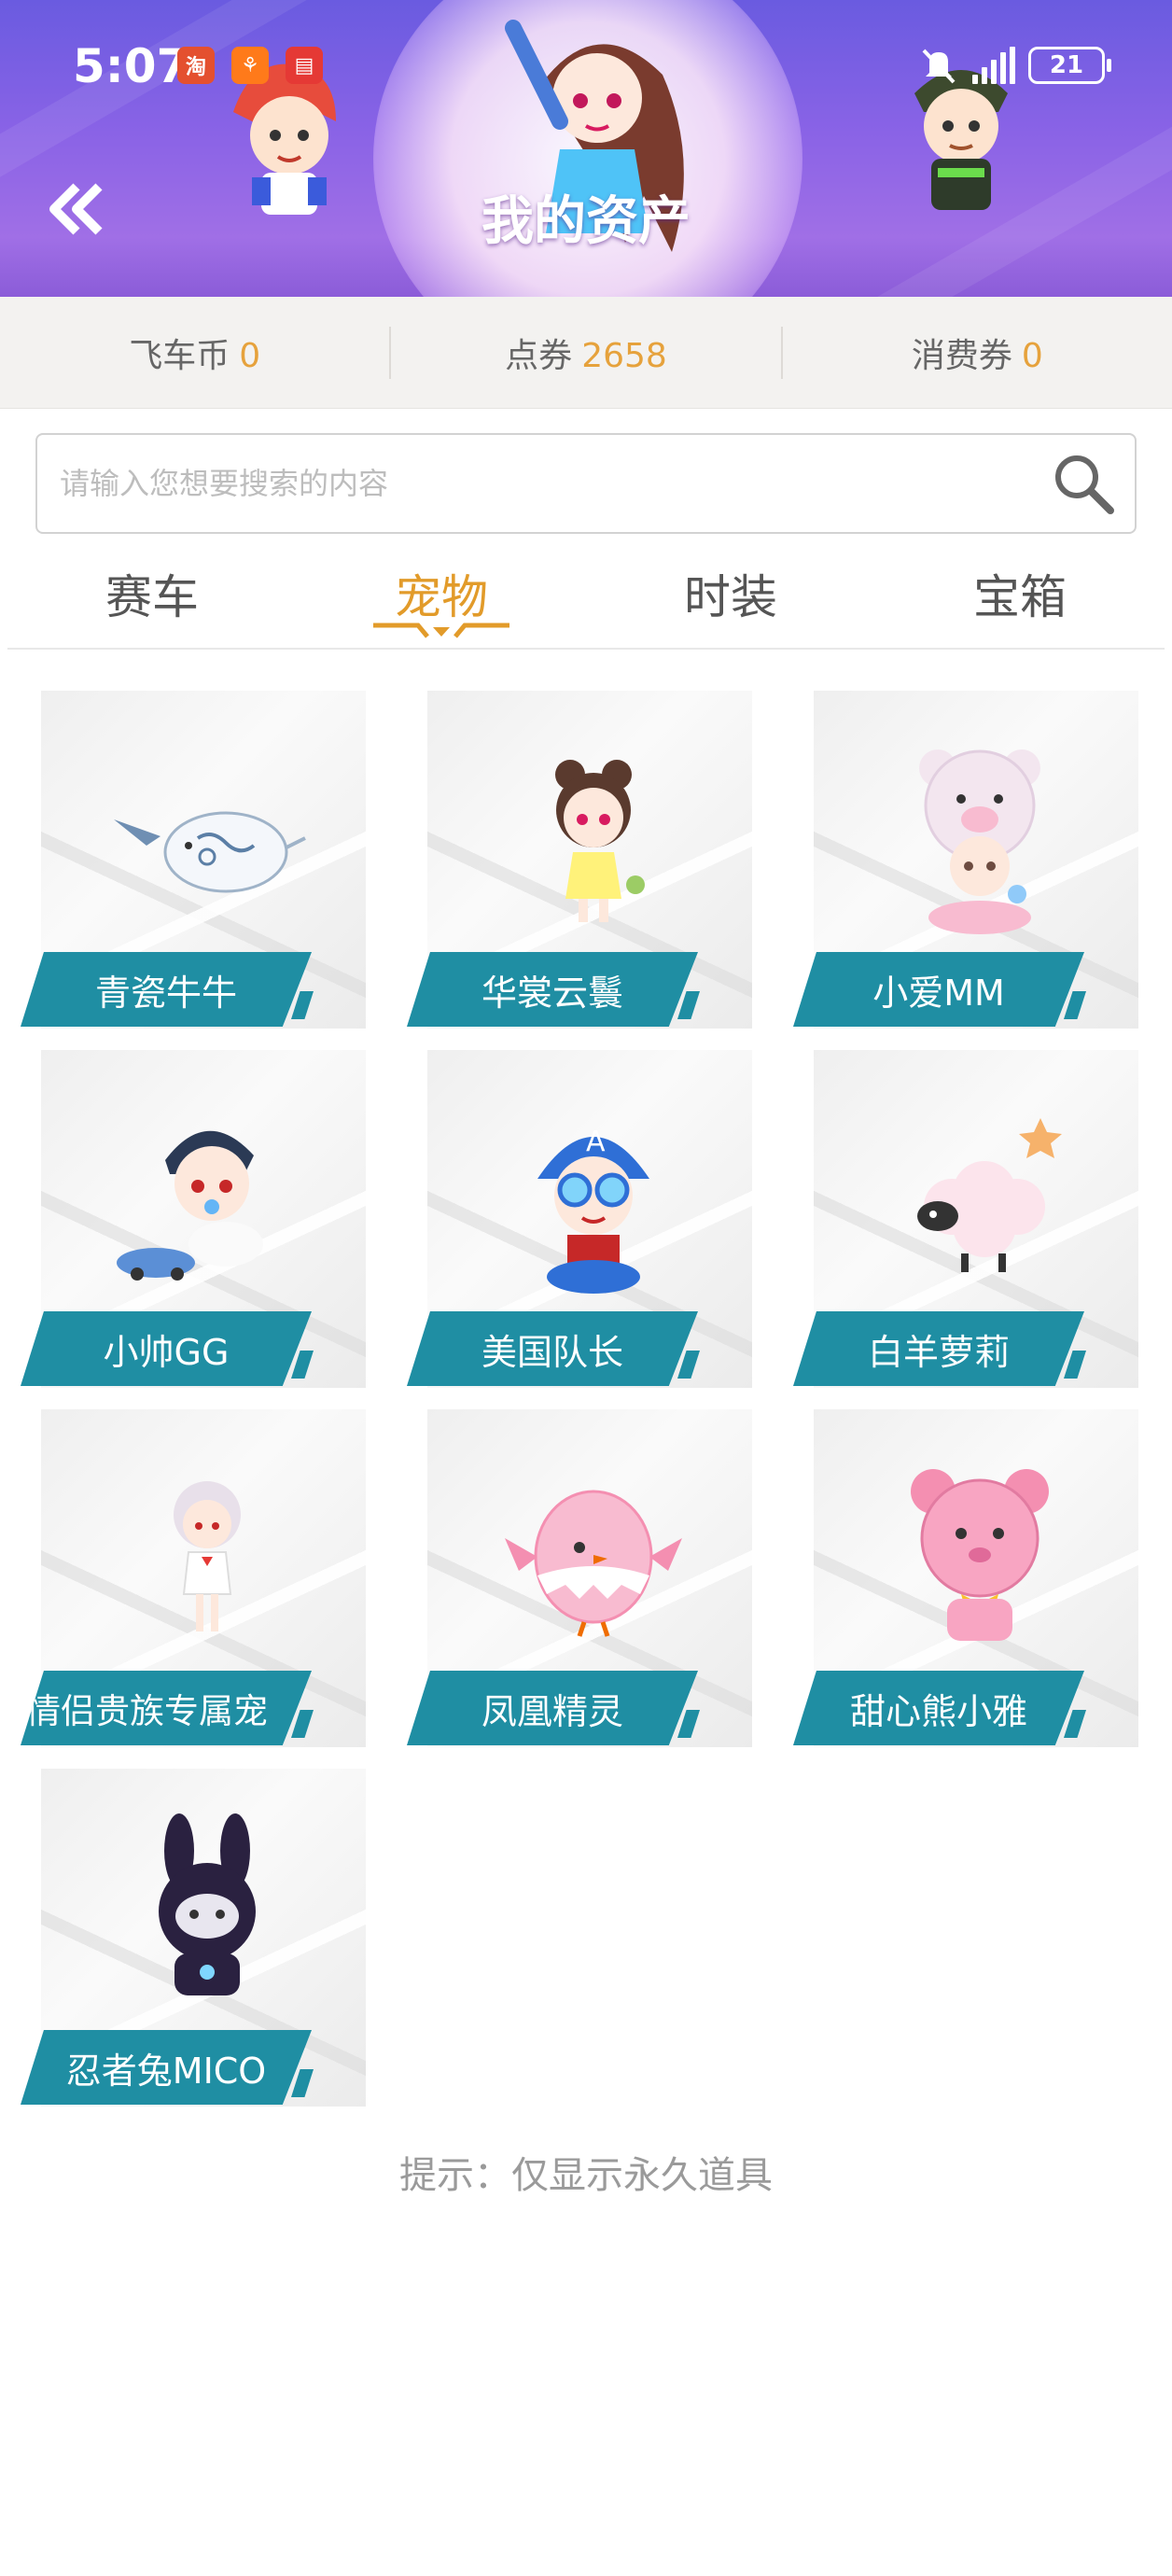 This screenshot has height=2576, width=1172. I want to click on currency-dianquan: 点券 2658, so click(585, 353).